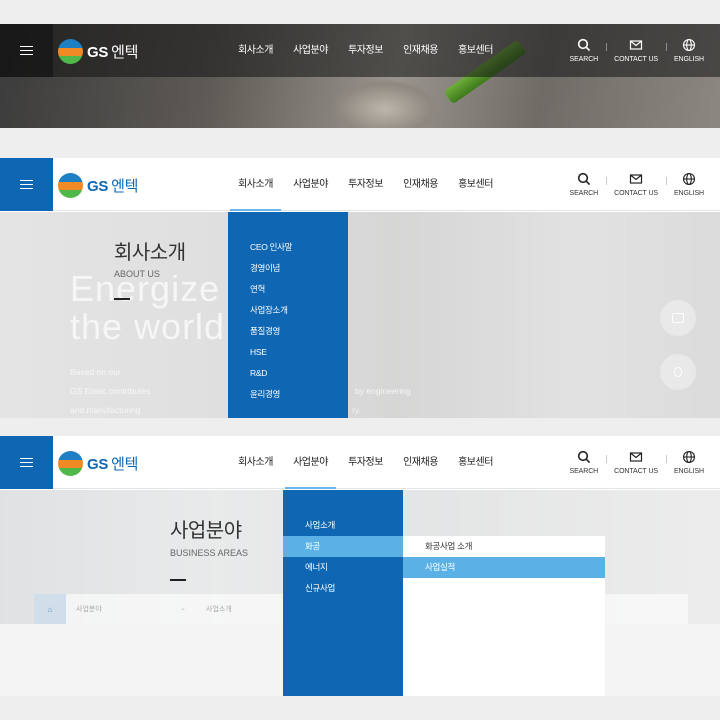  Describe the element at coordinates (288, 268) in the screenshot. I see `dropdown-item-philosophy: 경영이념` at that location.